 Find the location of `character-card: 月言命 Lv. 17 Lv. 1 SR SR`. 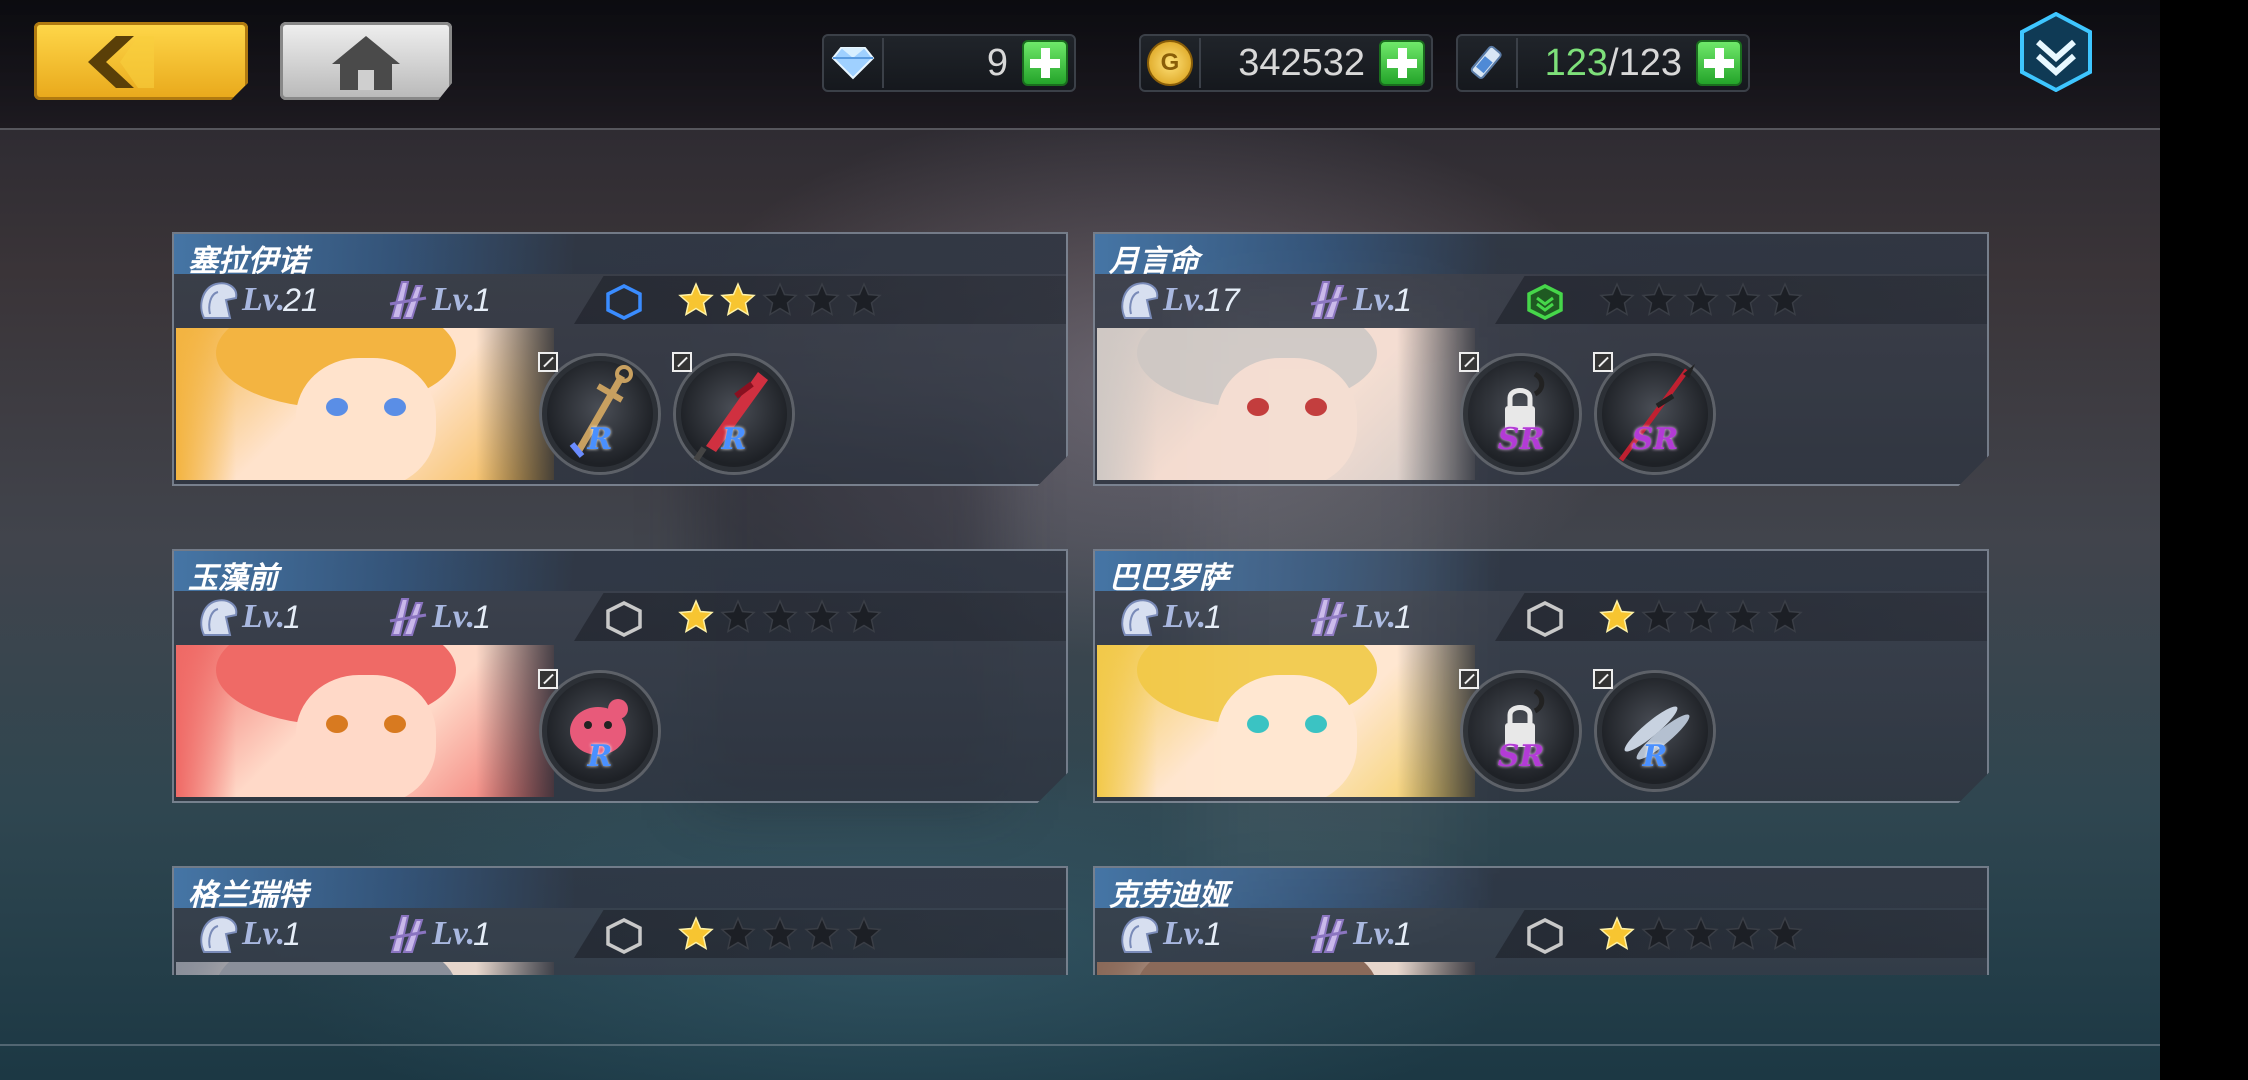

character-card: 月言命 Lv. 17 Lv. 1 SR SR is located at coordinates (1541, 359).